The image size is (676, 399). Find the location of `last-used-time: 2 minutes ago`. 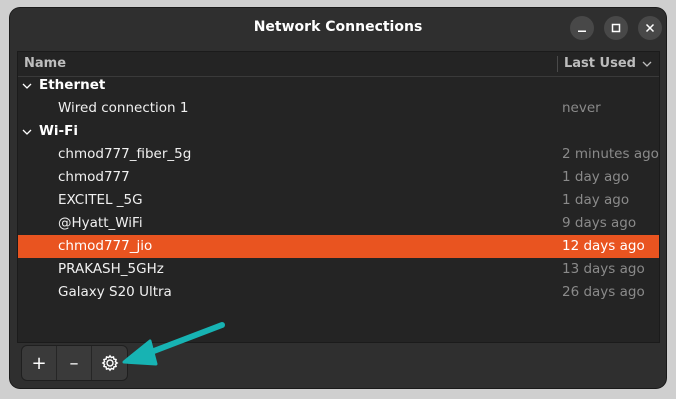

last-used-time: 2 minutes ago is located at coordinates (610, 154).